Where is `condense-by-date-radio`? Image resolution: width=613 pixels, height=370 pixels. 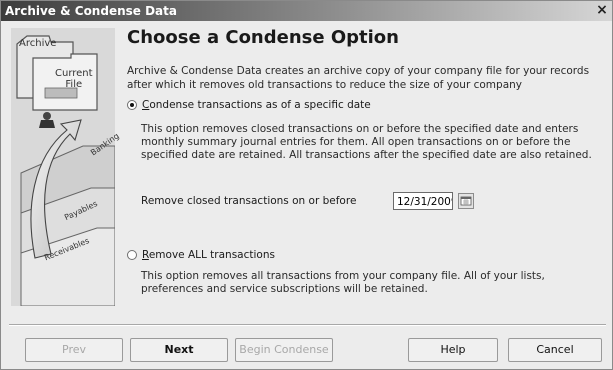 condense-by-date-radio is located at coordinates (132, 105).